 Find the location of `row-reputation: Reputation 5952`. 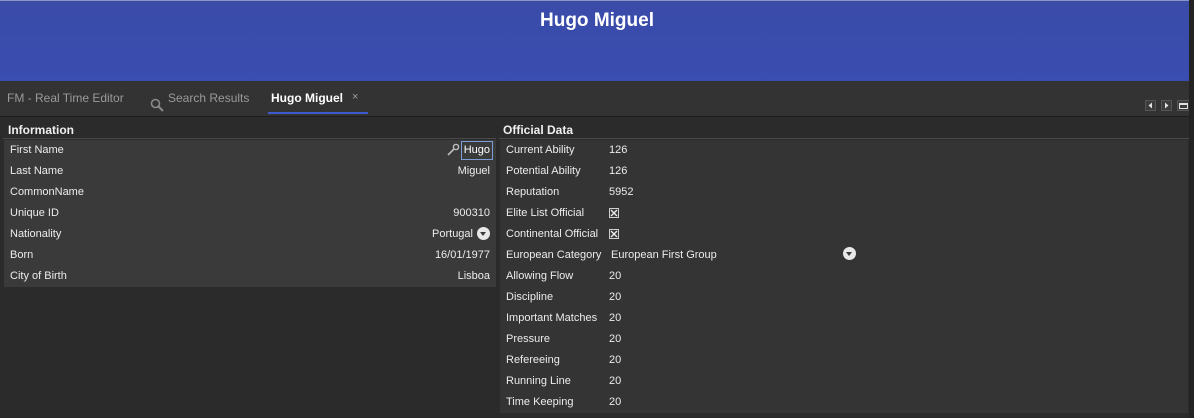

row-reputation: Reputation 5952 is located at coordinates (844, 192).